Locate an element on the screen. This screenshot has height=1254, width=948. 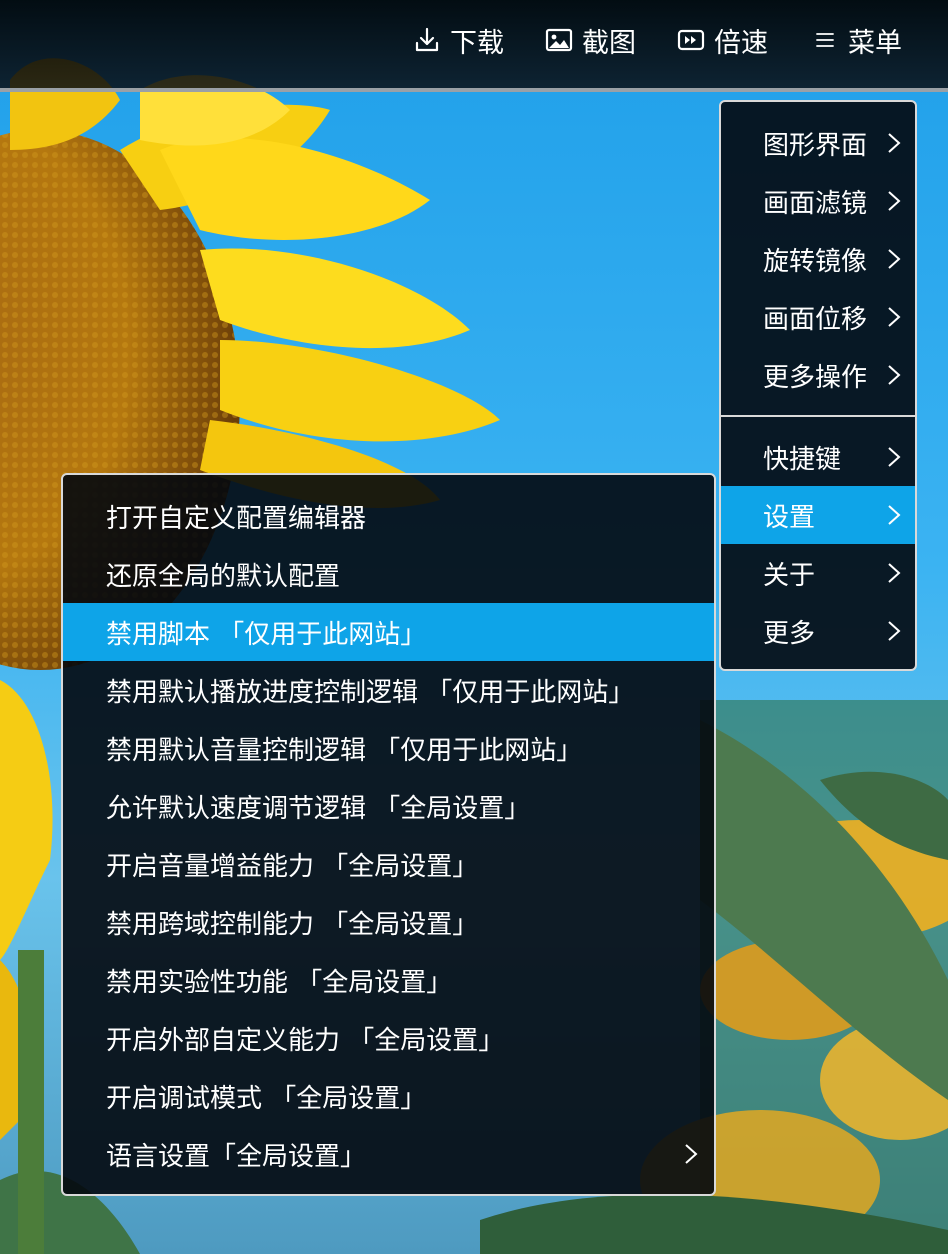
download-label: 下载 is located at coordinates (477, 43).